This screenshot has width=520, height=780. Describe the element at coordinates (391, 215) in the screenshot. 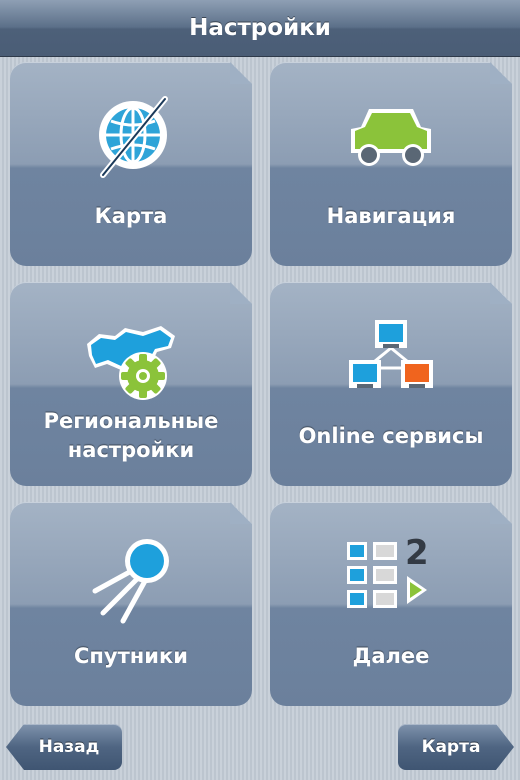

I see `tile-label: Навигация` at that location.